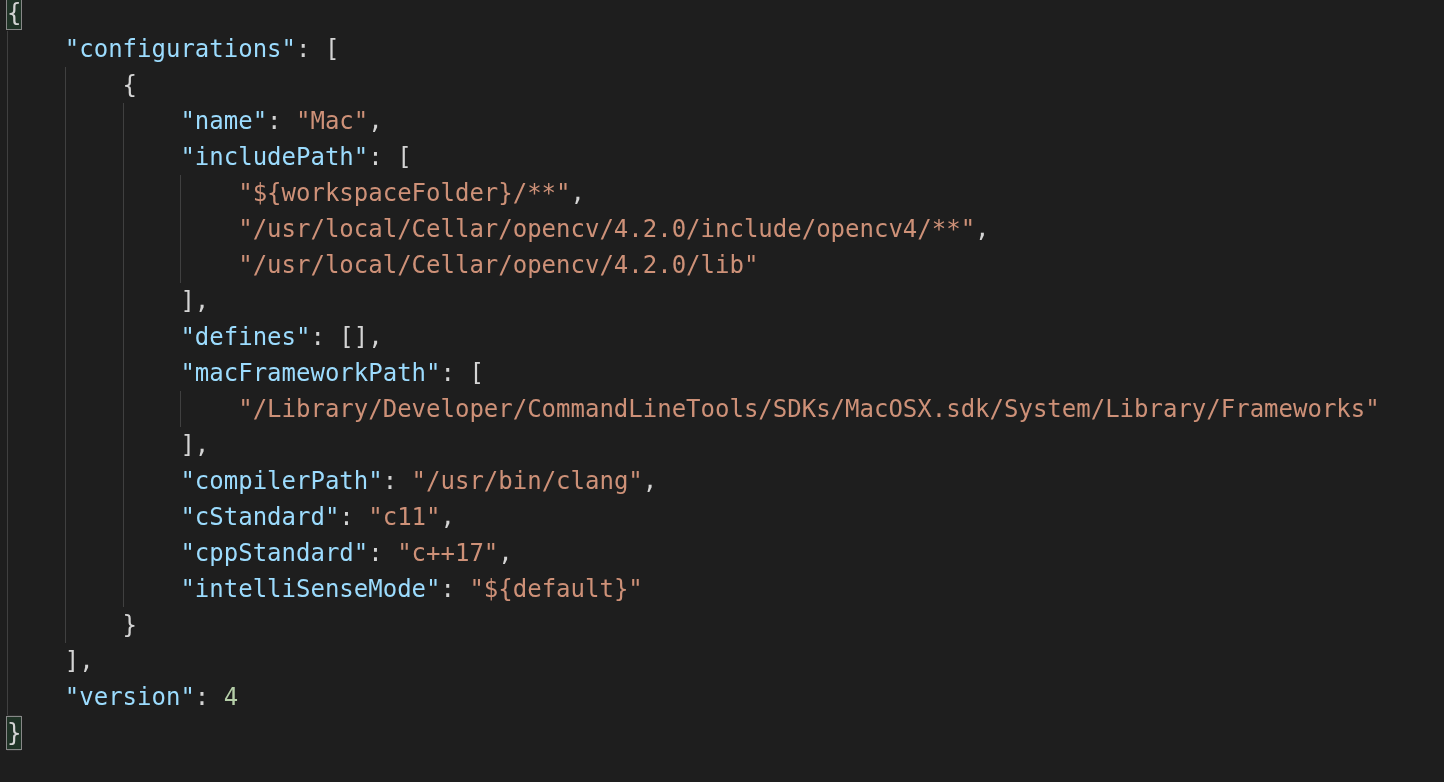 This screenshot has width=1444, height=782. I want to click on code-line: "cStandard": "c11",, so click(231, 517).